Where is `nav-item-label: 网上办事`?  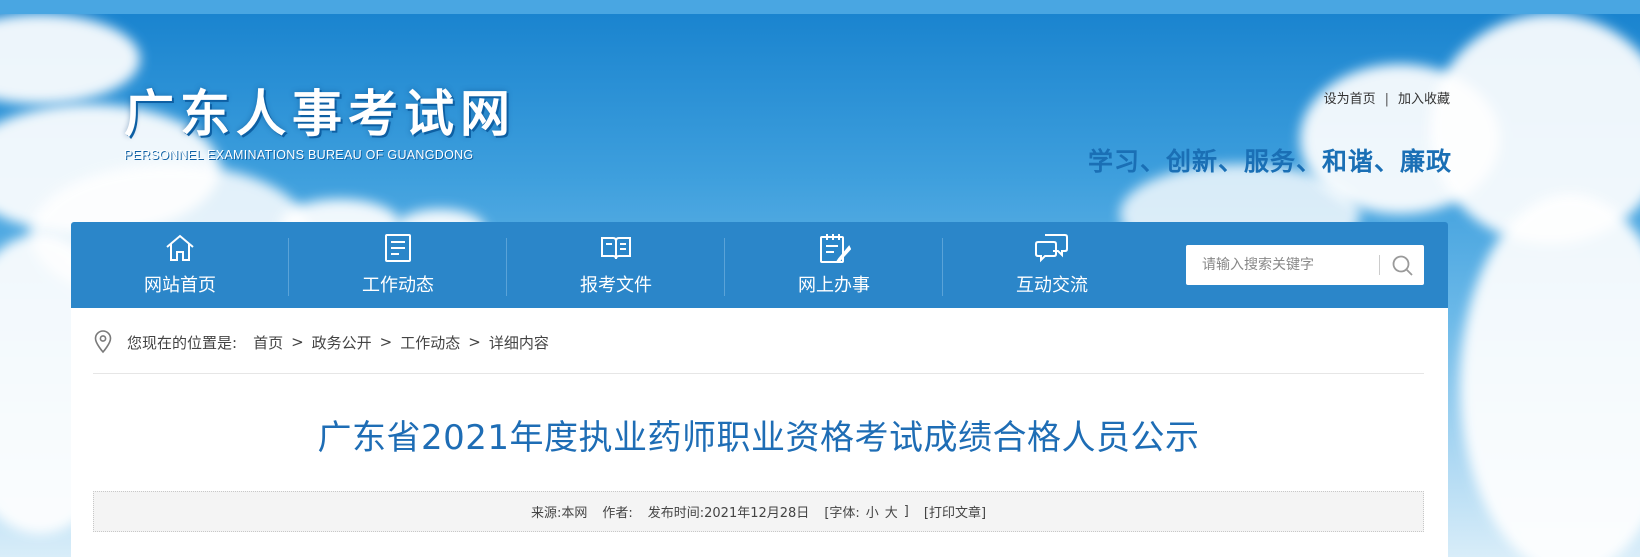 nav-item-label: 网上办事 is located at coordinates (834, 285).